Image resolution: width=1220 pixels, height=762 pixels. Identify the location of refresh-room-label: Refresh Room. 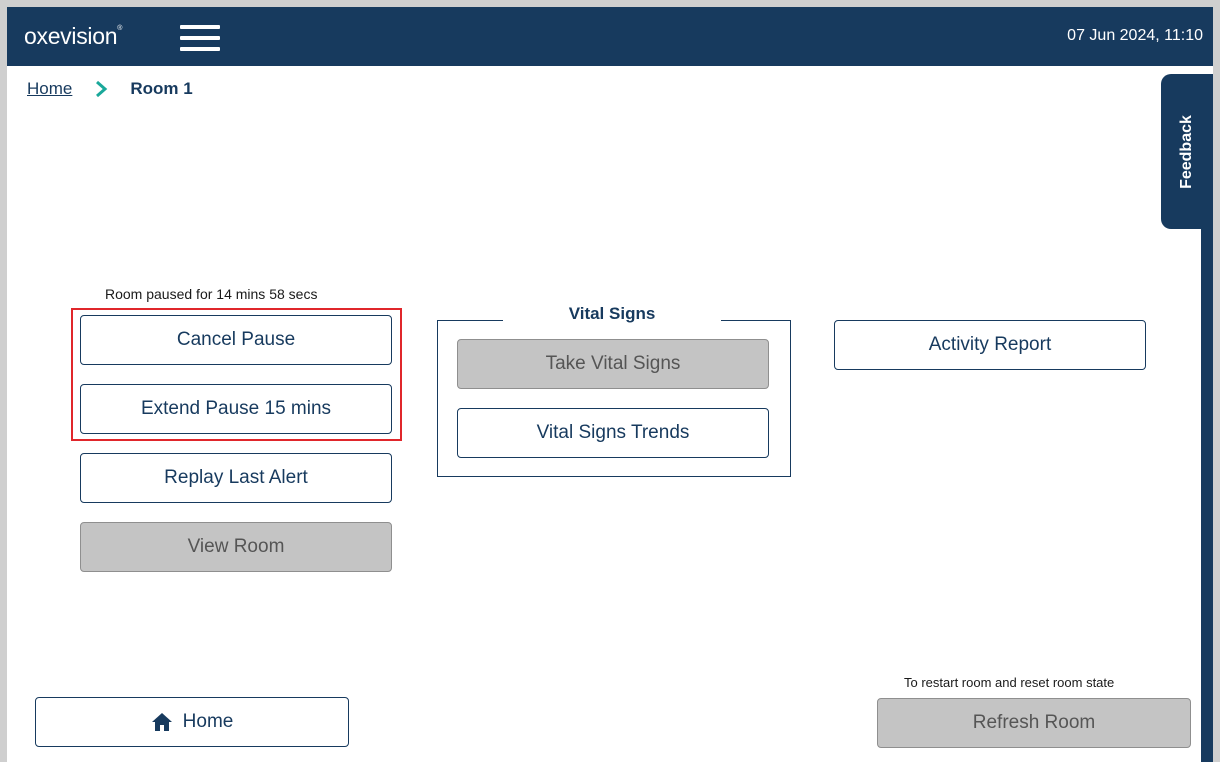
(1034, 722).